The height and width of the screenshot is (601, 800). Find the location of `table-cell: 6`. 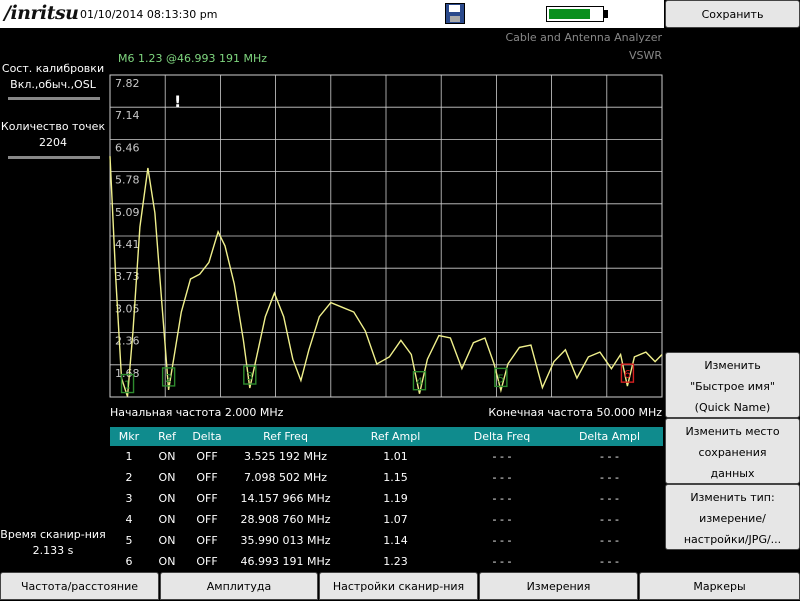

table-cell: 6 is located at coordinates (129, 561).